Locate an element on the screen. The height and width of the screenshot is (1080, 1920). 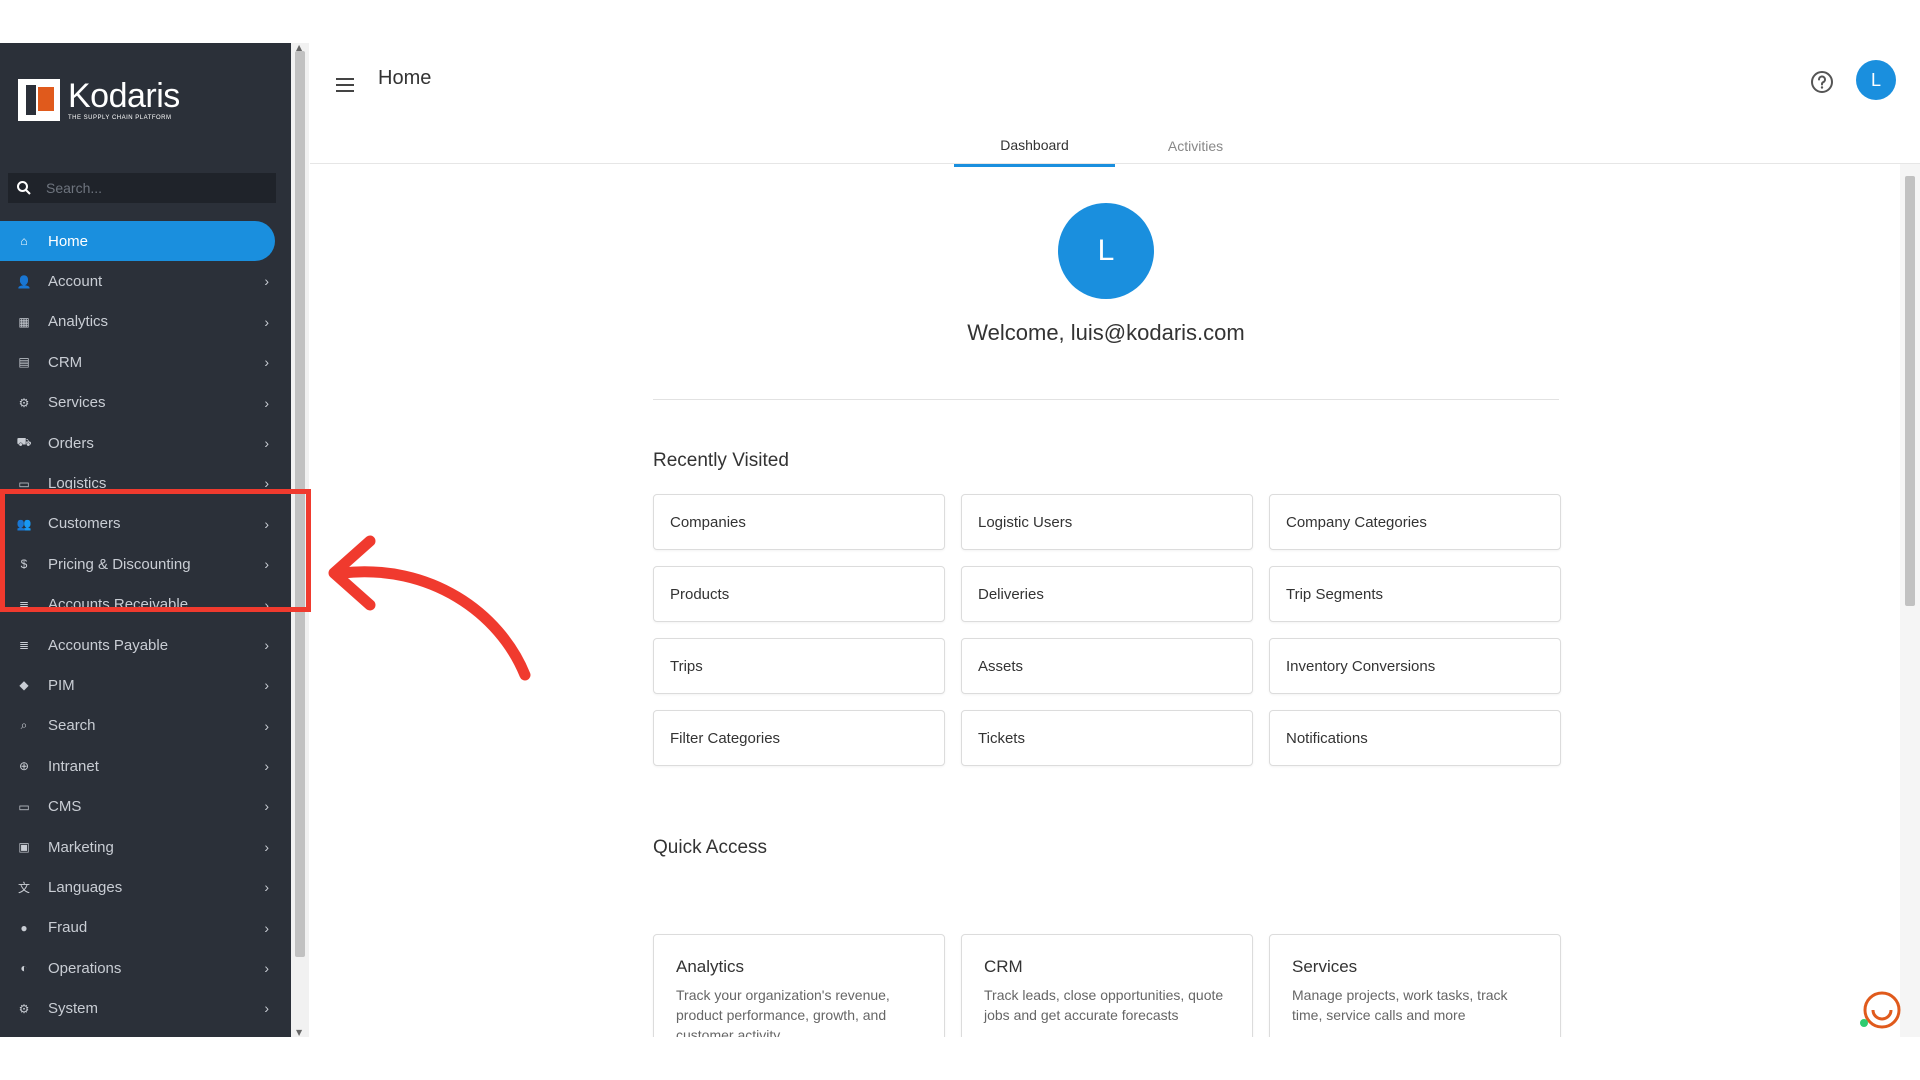
sidebar-item-languages: 文 Languages › is located at coordinates (145, 887).